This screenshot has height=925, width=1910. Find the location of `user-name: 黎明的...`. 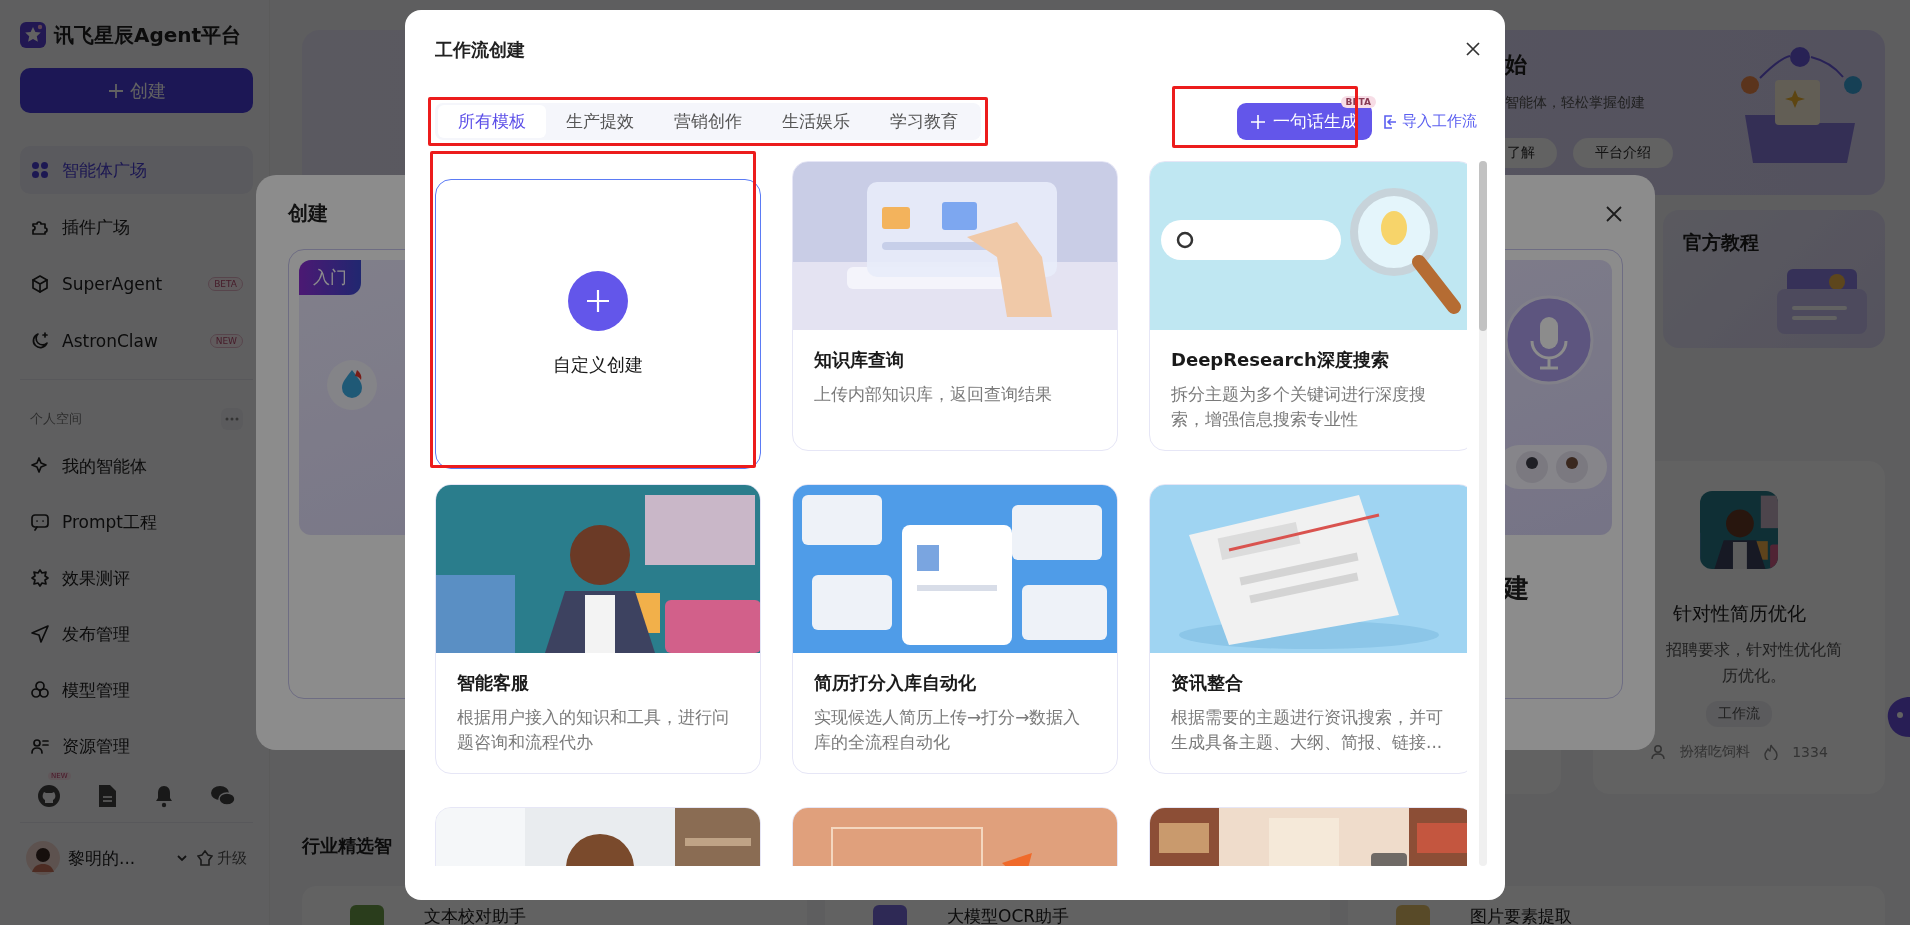

user-name: 黎明的... is located at coordinates (102, 858).